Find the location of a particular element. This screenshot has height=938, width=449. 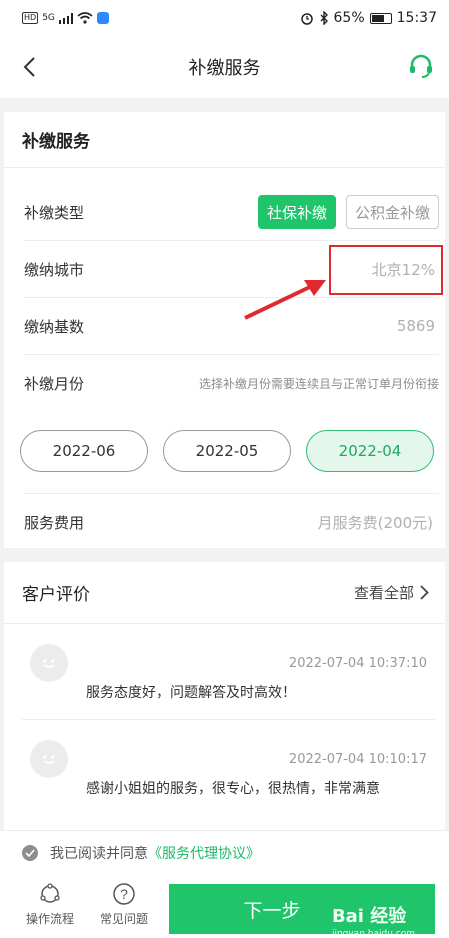

bluetooth-icon is located at coordinates (324, 18).